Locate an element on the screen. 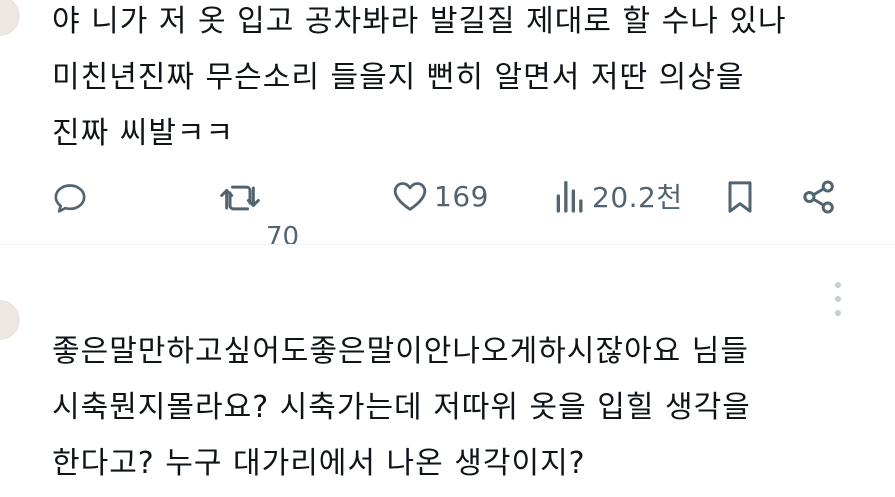 This screenshot has height=497, width=895. views-button: 20.2천 is located at coordinates (617, 196).